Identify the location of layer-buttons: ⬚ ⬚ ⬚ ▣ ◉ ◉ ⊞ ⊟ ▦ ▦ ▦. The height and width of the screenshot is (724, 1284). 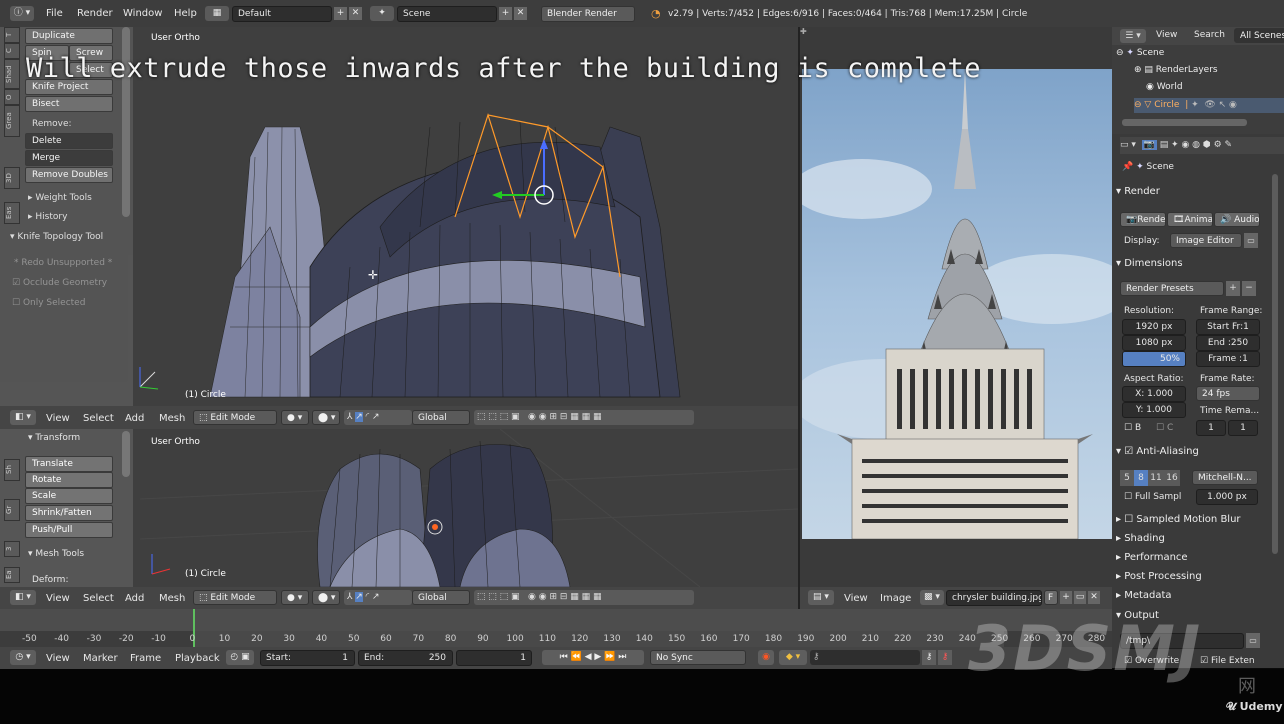
(584, 417).